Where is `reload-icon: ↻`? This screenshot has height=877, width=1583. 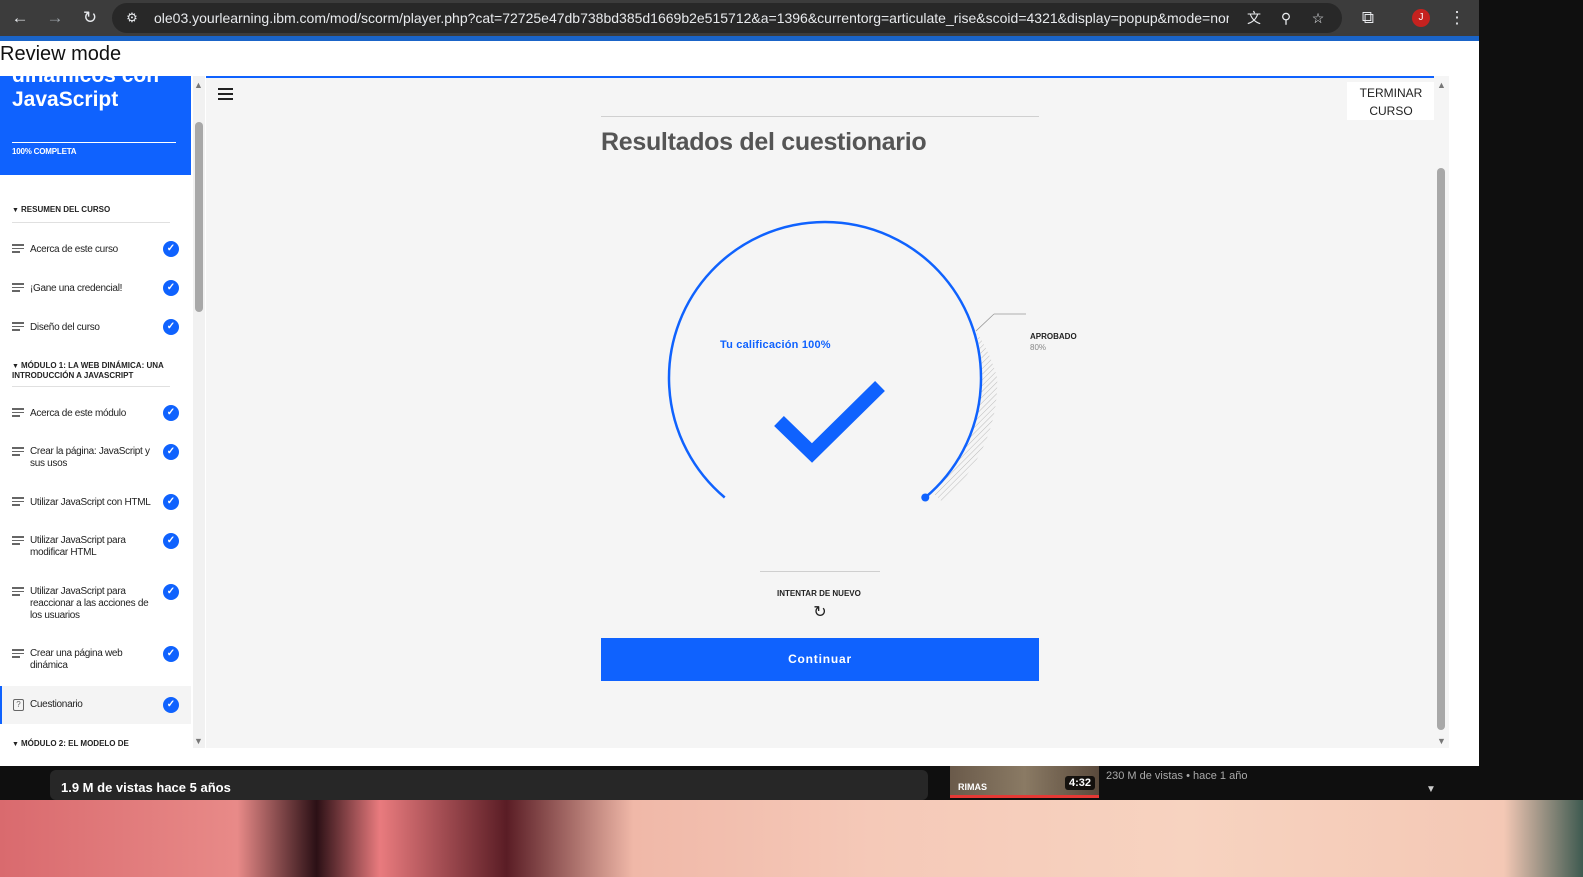
reload-icon: ↻ is located at coordinates (90, 18).